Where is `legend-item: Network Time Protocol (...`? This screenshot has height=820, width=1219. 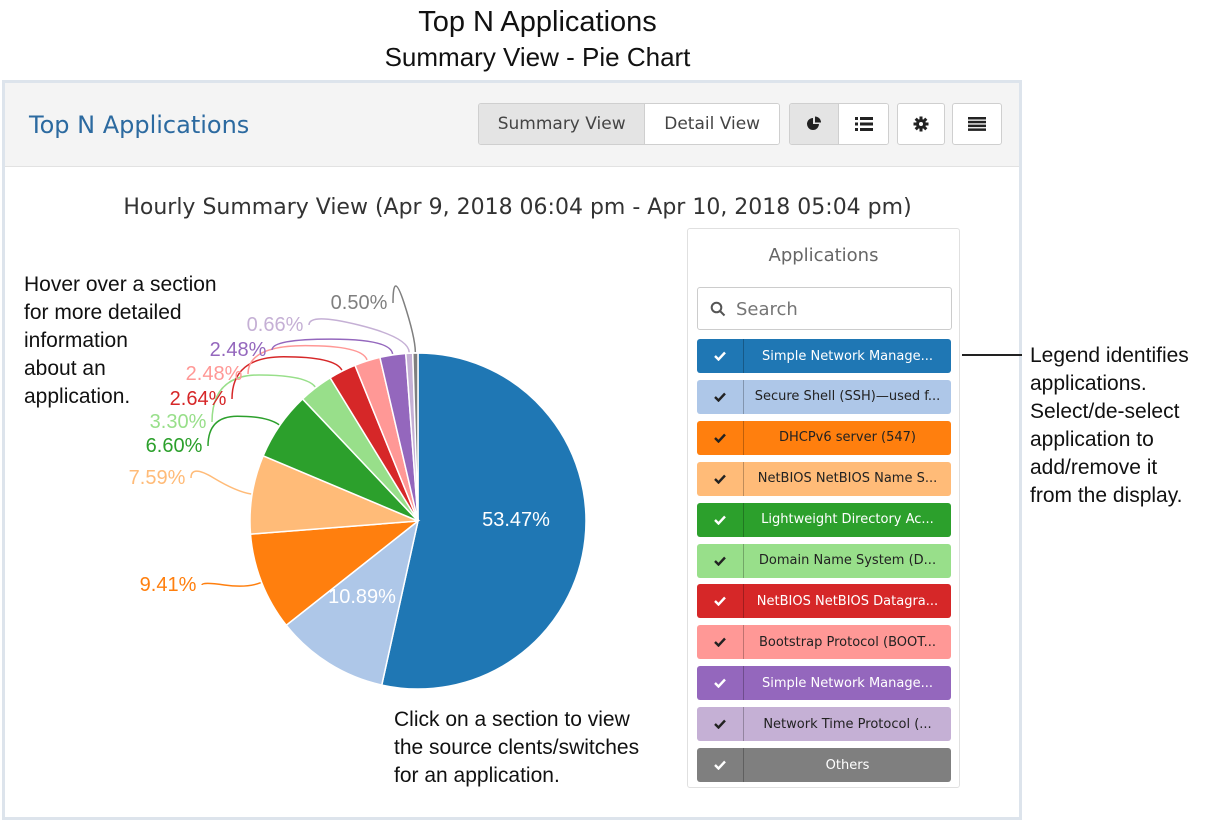
legend-item: Network Time Protocol (... is located at coordinates (824, 724).